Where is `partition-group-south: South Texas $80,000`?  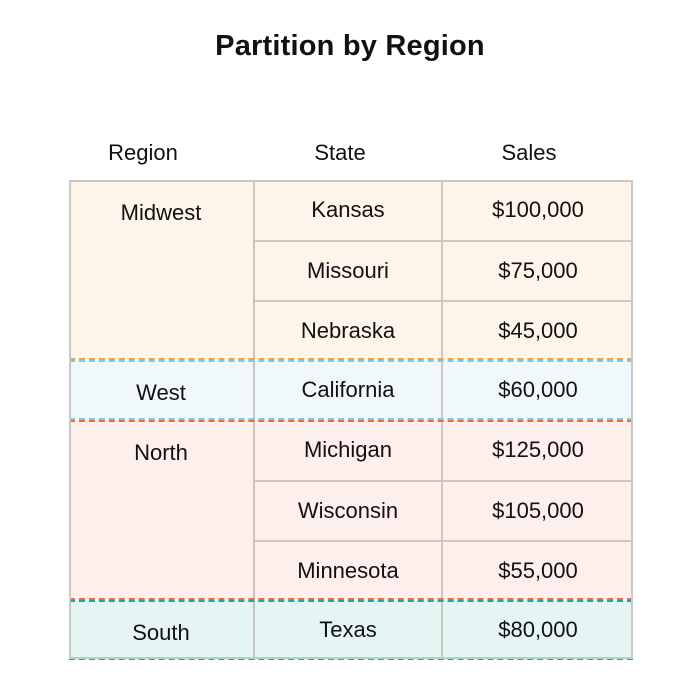 partition-group-south: South Texas $80,000 is located at coordinates (351, 630).